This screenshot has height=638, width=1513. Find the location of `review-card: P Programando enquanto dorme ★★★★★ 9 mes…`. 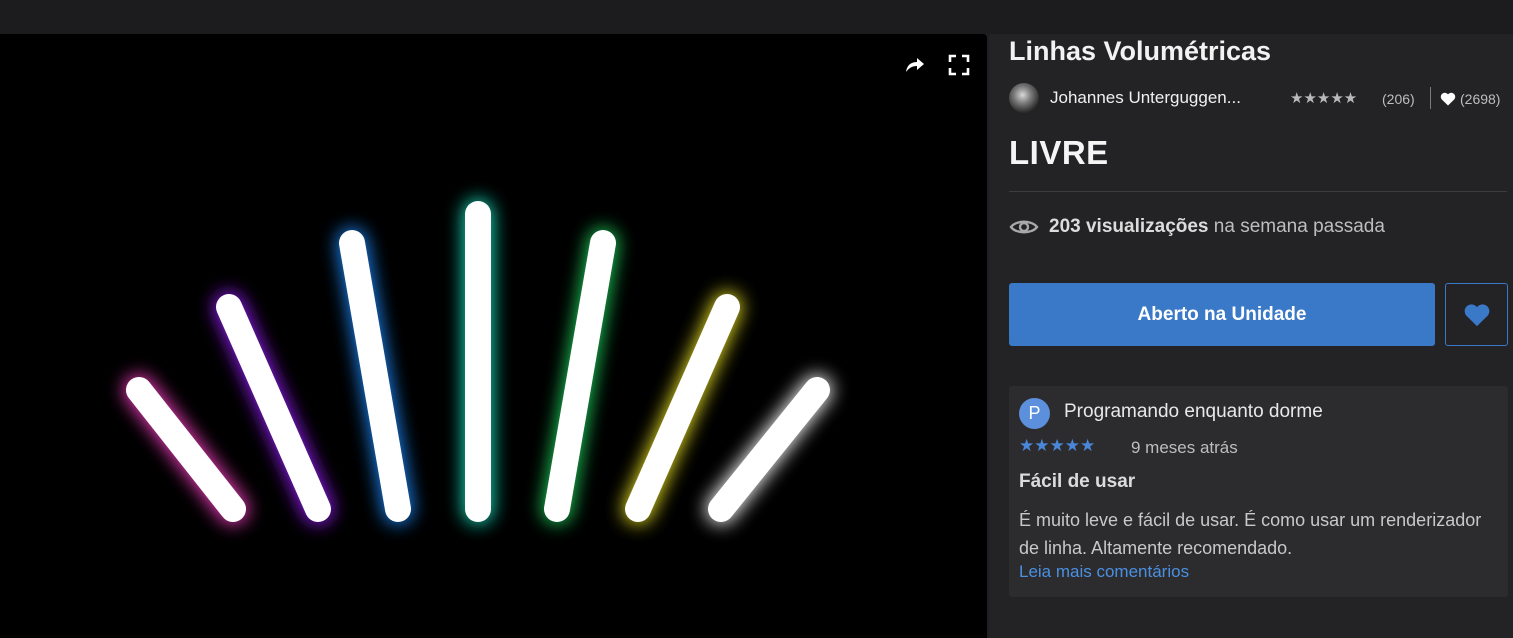

review-card: P Programando enquanto dorme ★★★★★ 9 mes… is located at coordinates (1258, 491).